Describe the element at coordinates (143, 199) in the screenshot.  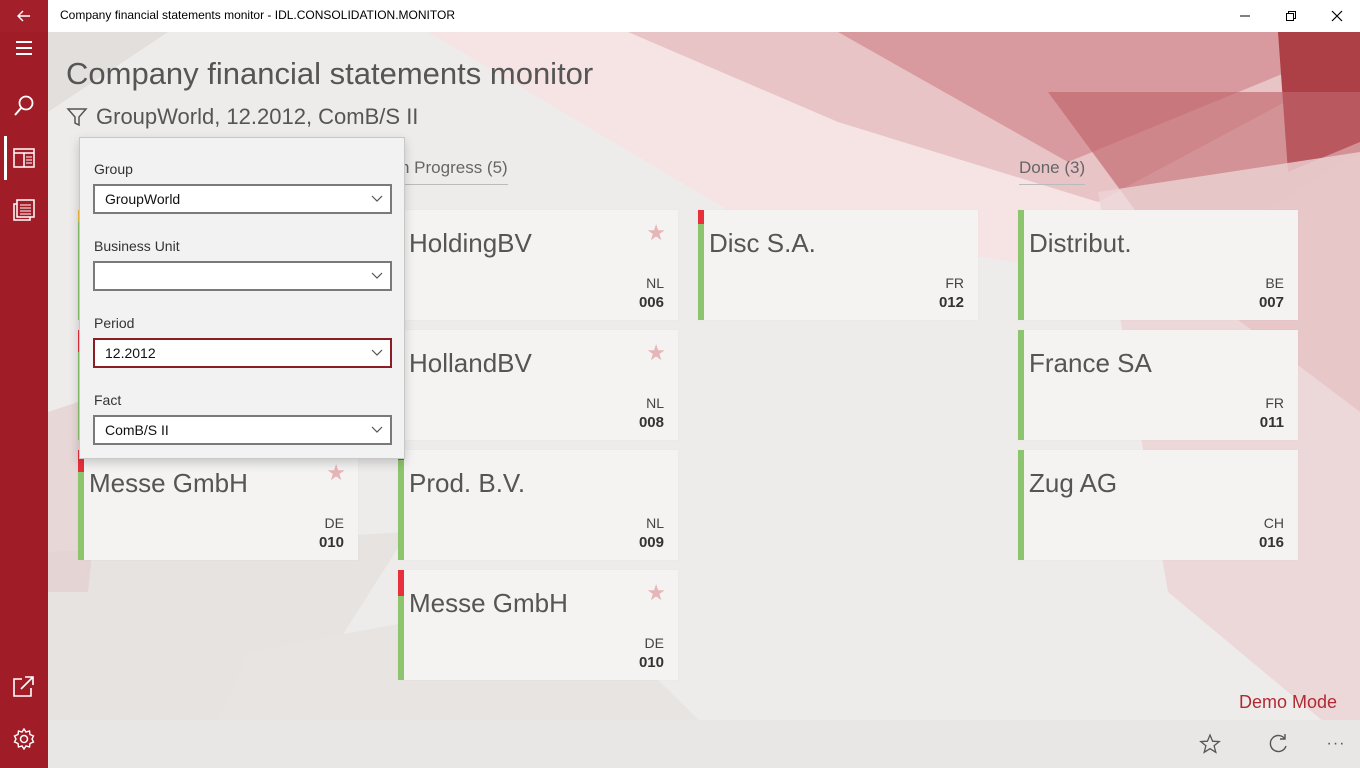
I see `group-select-value: GroupWorld` at that location.